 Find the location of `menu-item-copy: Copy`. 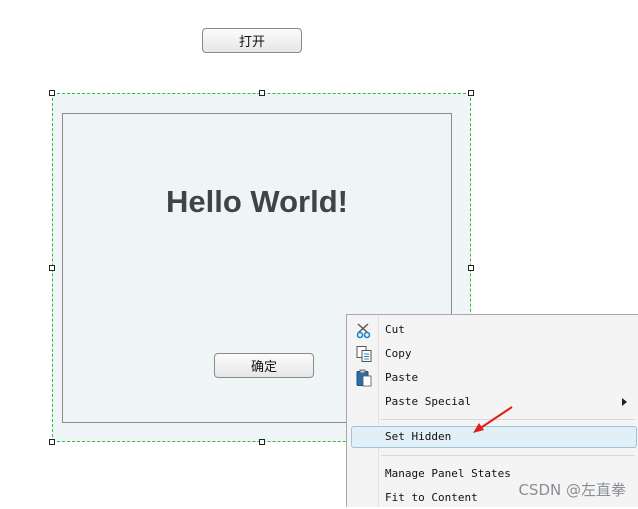

menu-item-copy: Copy is located at coordinates (494, 354).